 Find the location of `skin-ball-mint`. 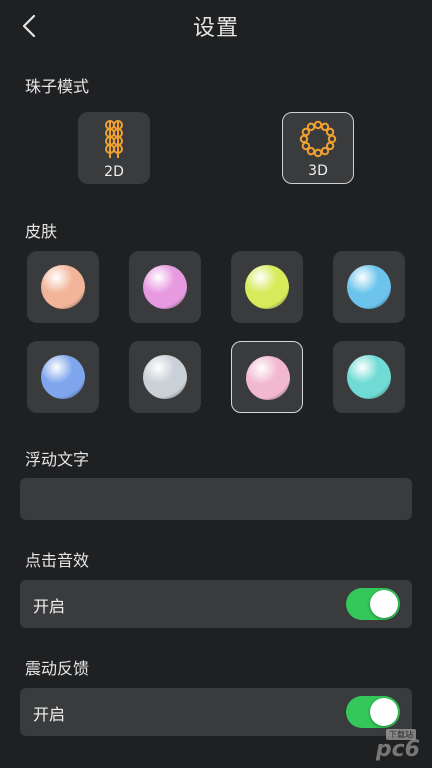

skin-ball-mint is located at coordinates (369, 377).